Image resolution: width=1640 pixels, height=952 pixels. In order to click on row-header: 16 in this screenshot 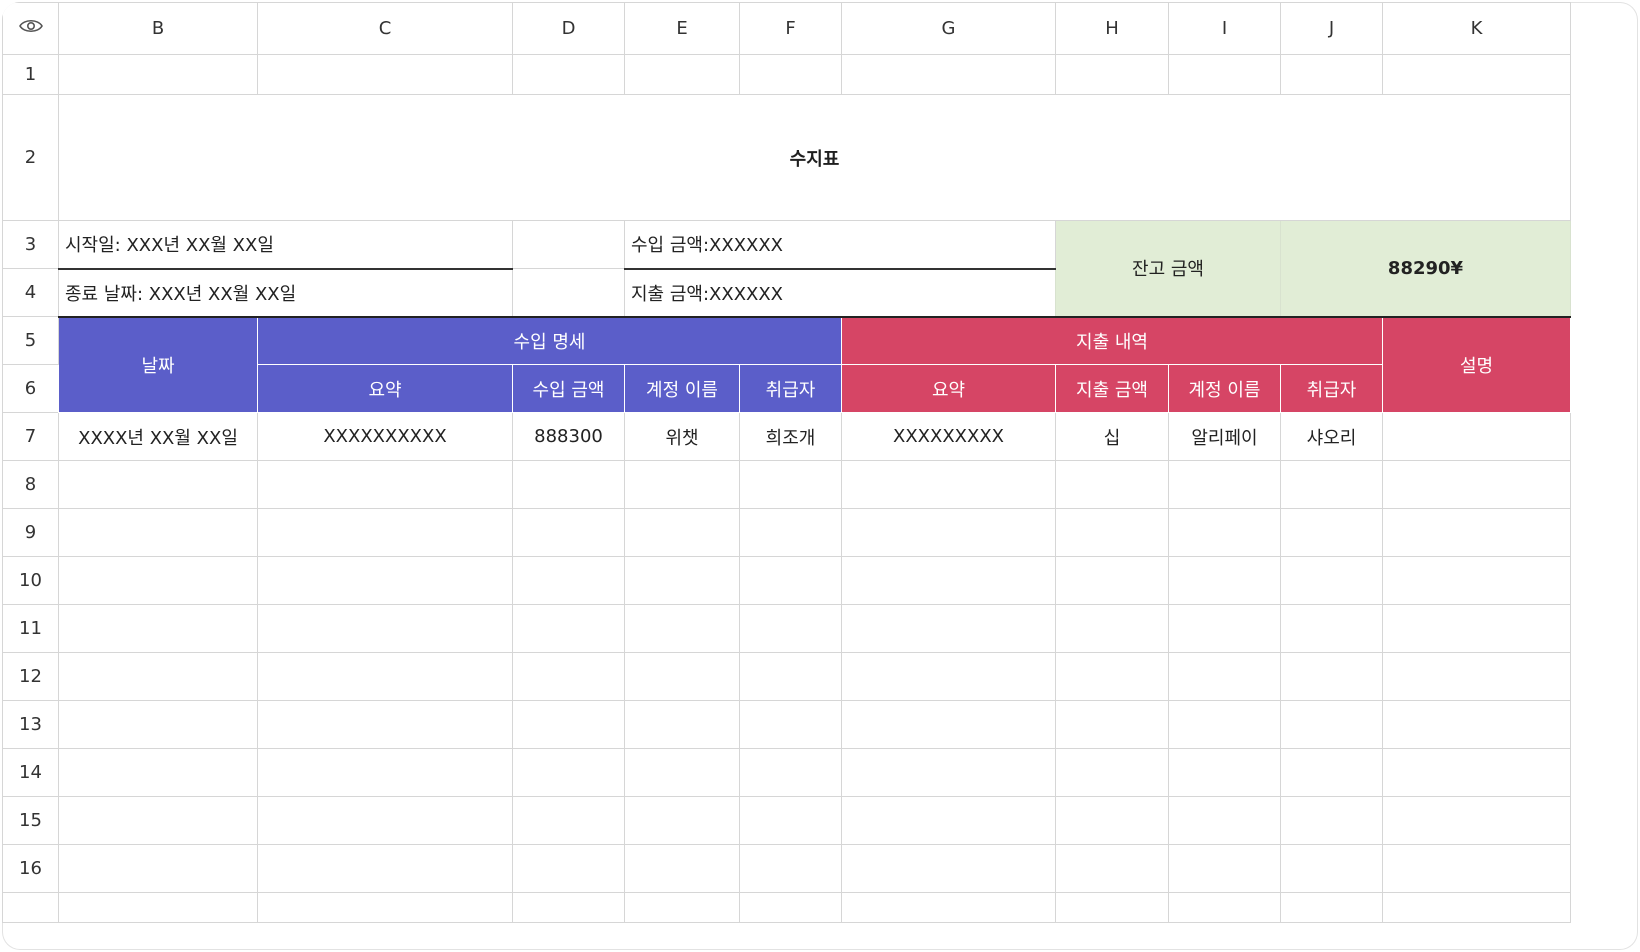, I will do `click(30, 868)`.